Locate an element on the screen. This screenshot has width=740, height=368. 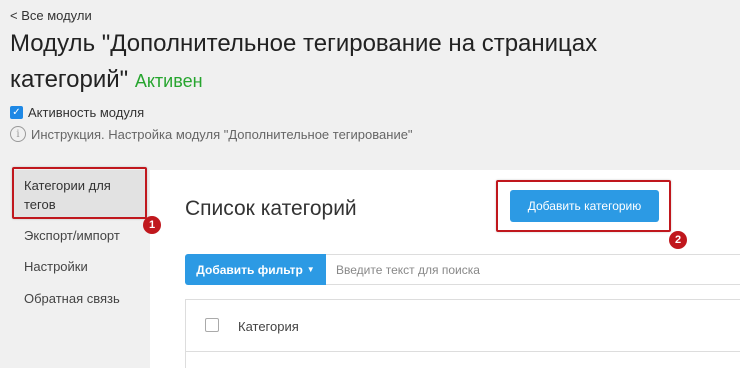
annotation-badge-1: 1 is located at coordinates (152, 225).